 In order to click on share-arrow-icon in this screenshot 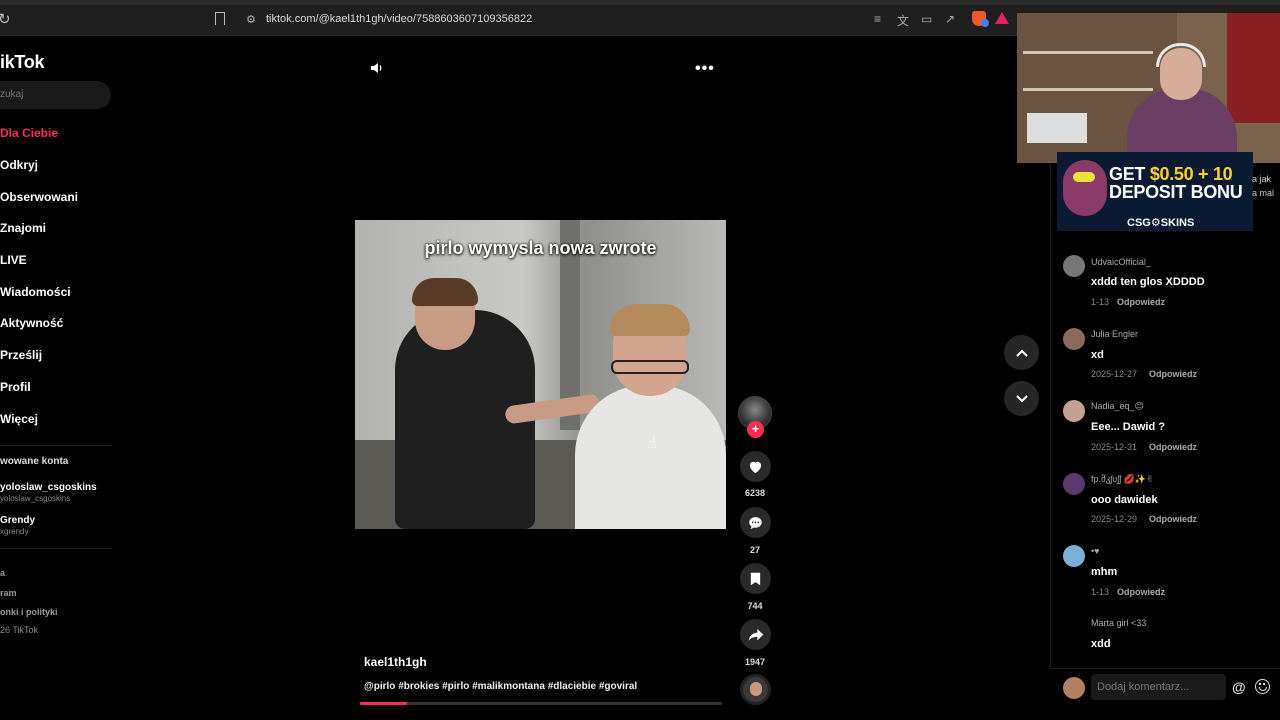, I will do `click(755, 634)`.